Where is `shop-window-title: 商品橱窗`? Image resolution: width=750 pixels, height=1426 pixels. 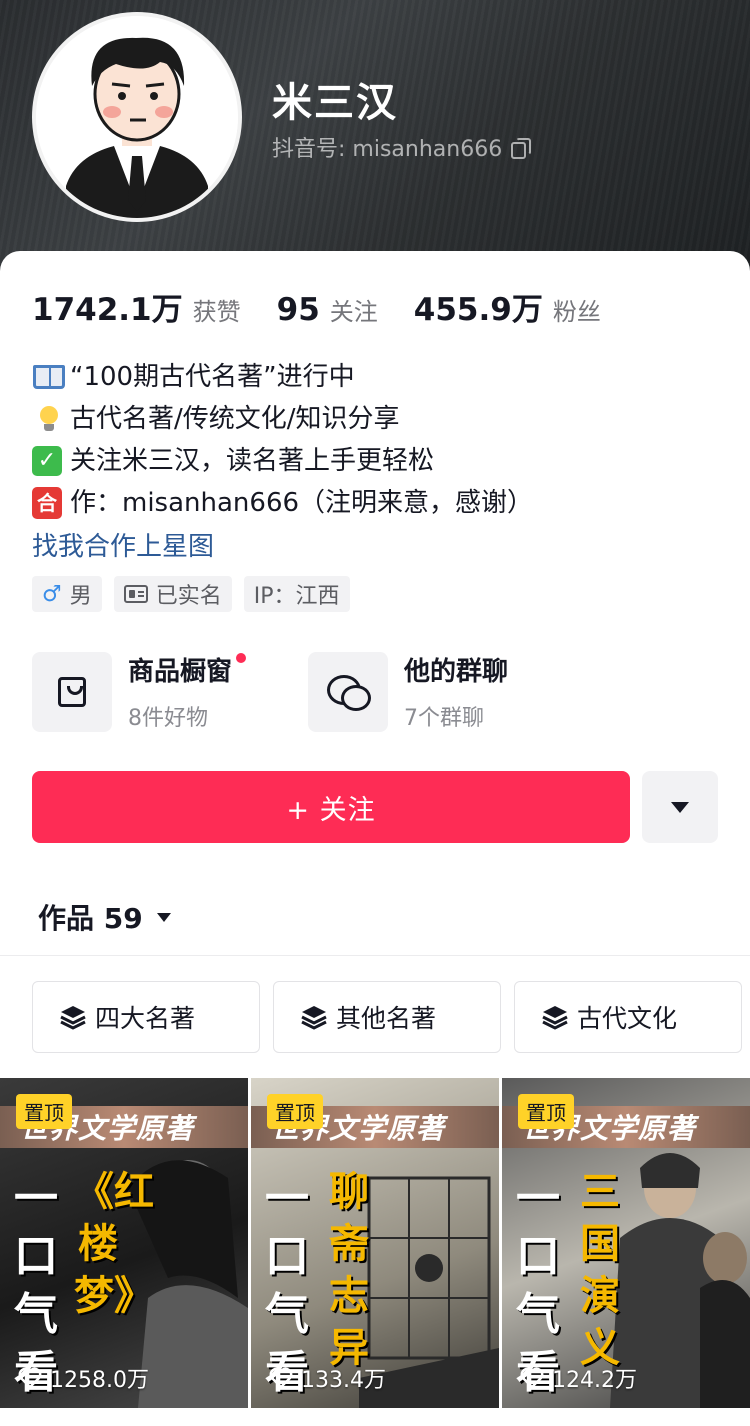
shop-window-title: 商品橱窗 is located at coordinates (180, 672).